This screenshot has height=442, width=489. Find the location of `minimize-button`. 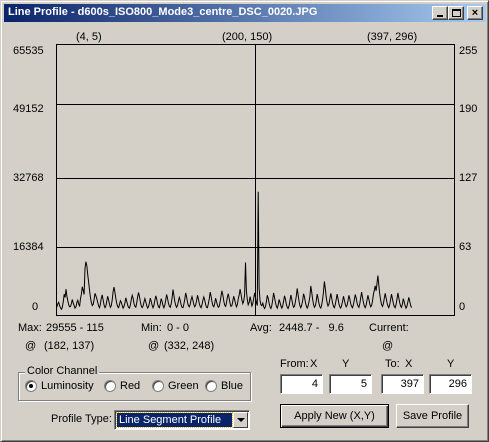

minimize-button is located at coordinates (440, 13).